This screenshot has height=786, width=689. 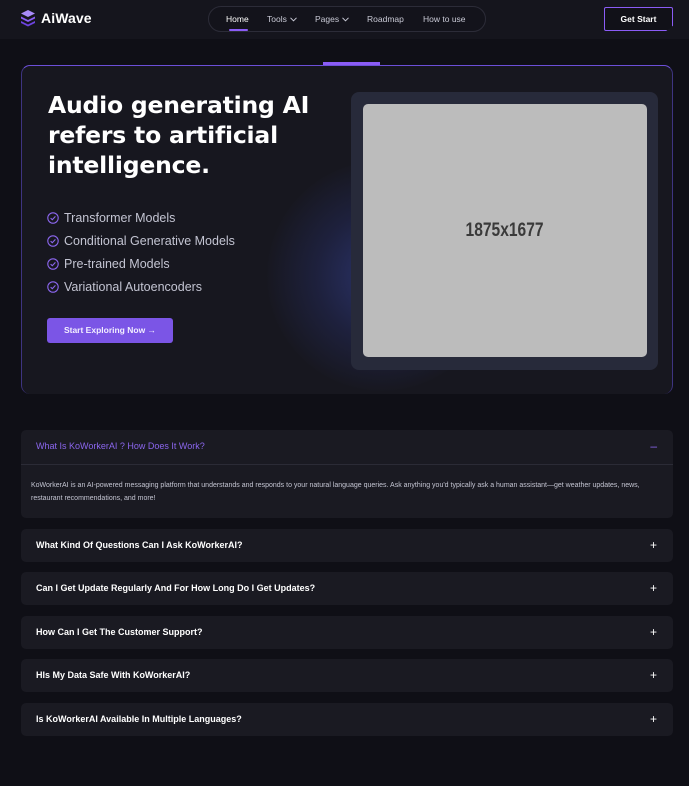 I want to click on nav-item-tools: Tools, so click(x=282, y=19).